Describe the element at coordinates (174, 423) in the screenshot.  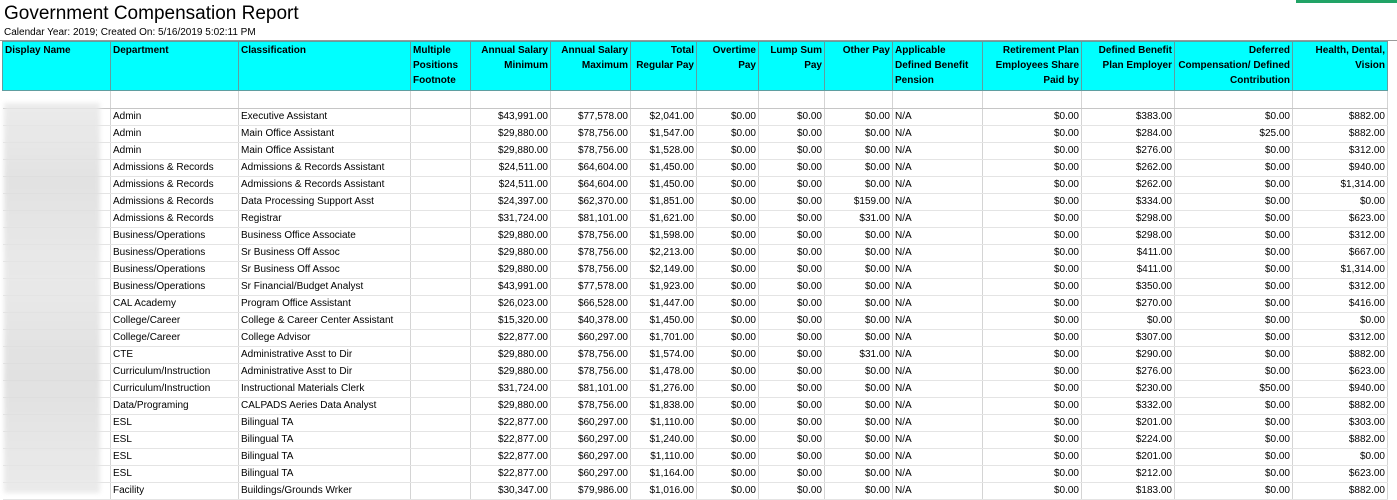
I see `table-cell: ESL` at that location.